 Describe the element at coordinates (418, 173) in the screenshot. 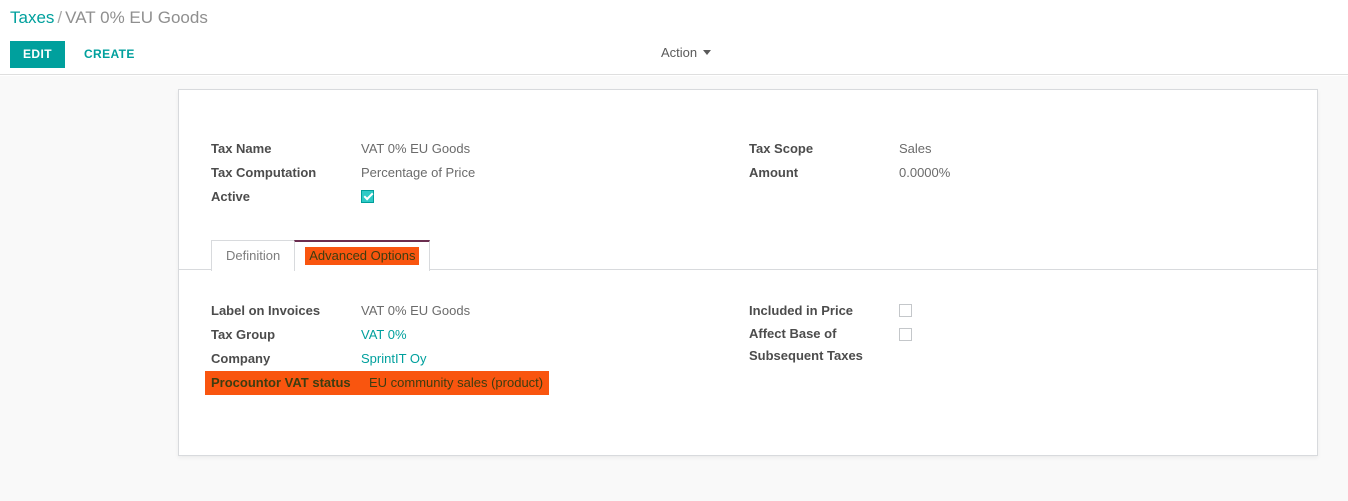

I see `field-value: Percentage of Price` at that location.